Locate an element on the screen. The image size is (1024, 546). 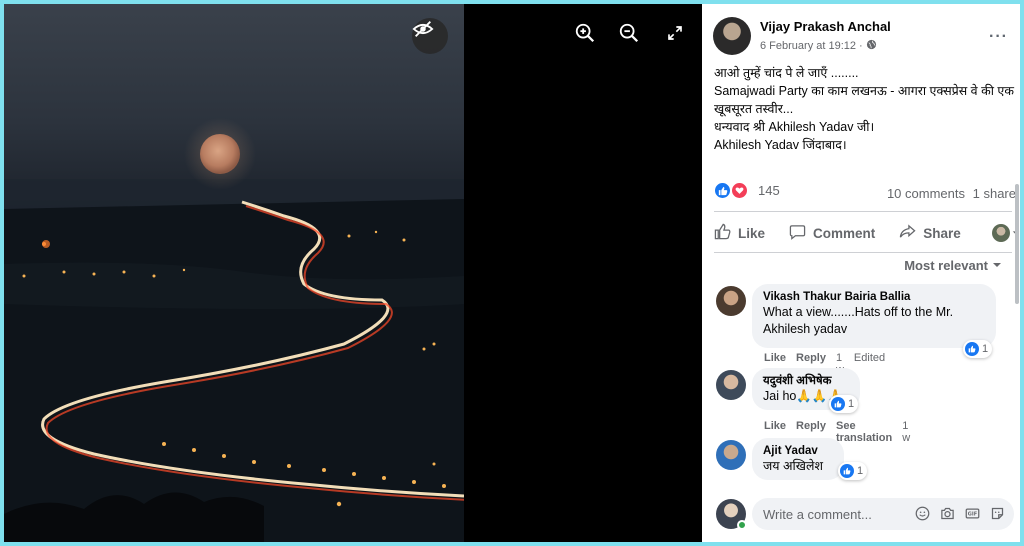
caret-down-icon is located at coordinates (997, 265).